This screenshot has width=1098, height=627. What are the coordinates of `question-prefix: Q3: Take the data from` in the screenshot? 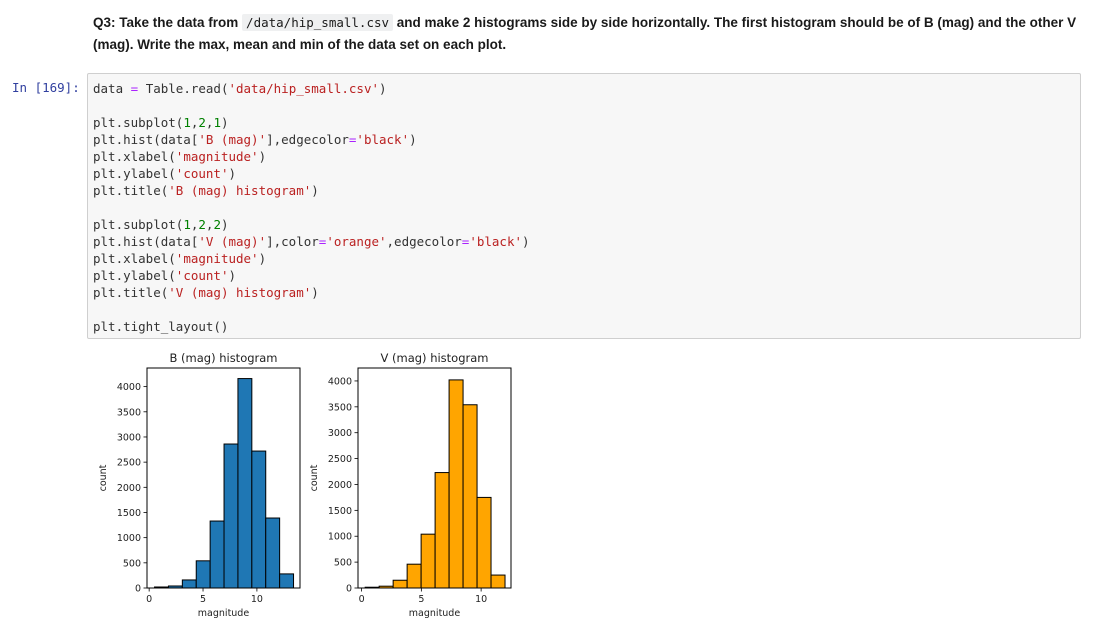 It's located at (168, 22).